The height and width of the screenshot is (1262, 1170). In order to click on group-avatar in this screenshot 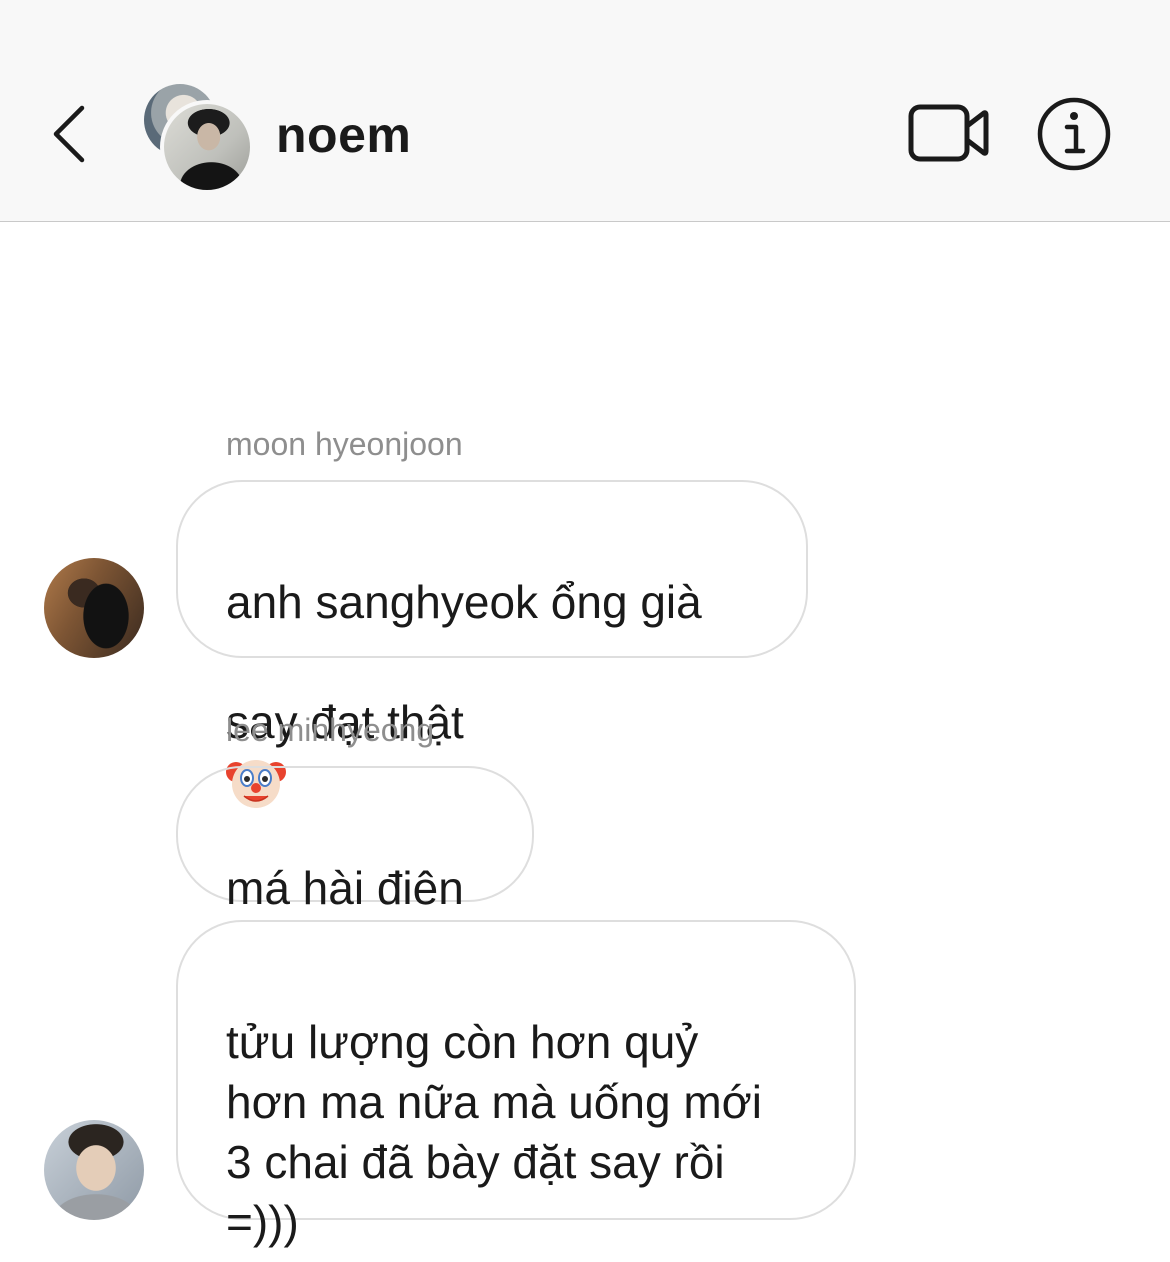, I will do `click(198, 138)`.